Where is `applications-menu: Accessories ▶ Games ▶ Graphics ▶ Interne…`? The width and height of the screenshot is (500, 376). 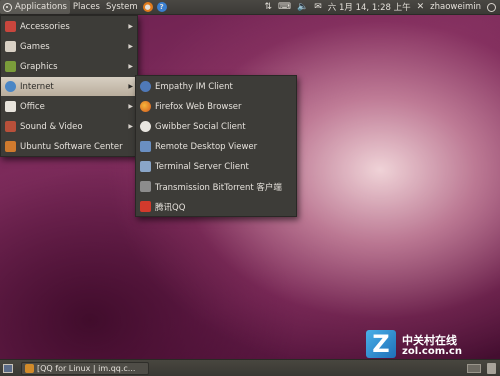
applications-menu: Accessories ▶ Games ▶ Graphics ▶ Interne… is located at coordinates (69, 86).